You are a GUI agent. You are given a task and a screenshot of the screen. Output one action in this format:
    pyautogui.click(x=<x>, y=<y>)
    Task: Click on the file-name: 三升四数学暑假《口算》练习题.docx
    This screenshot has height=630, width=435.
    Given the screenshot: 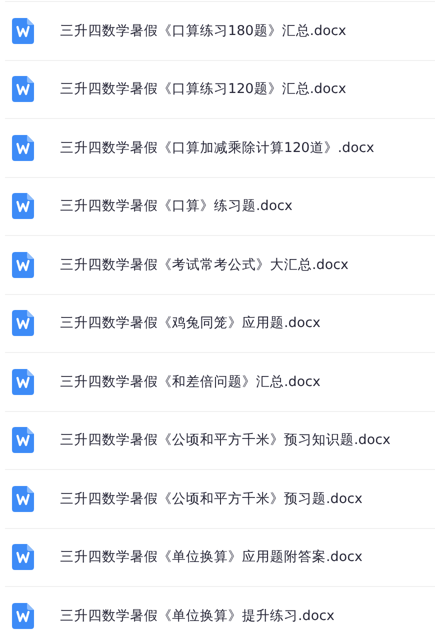 What is the action you would take?
    pyautogui.click(x=176, y=206)
    